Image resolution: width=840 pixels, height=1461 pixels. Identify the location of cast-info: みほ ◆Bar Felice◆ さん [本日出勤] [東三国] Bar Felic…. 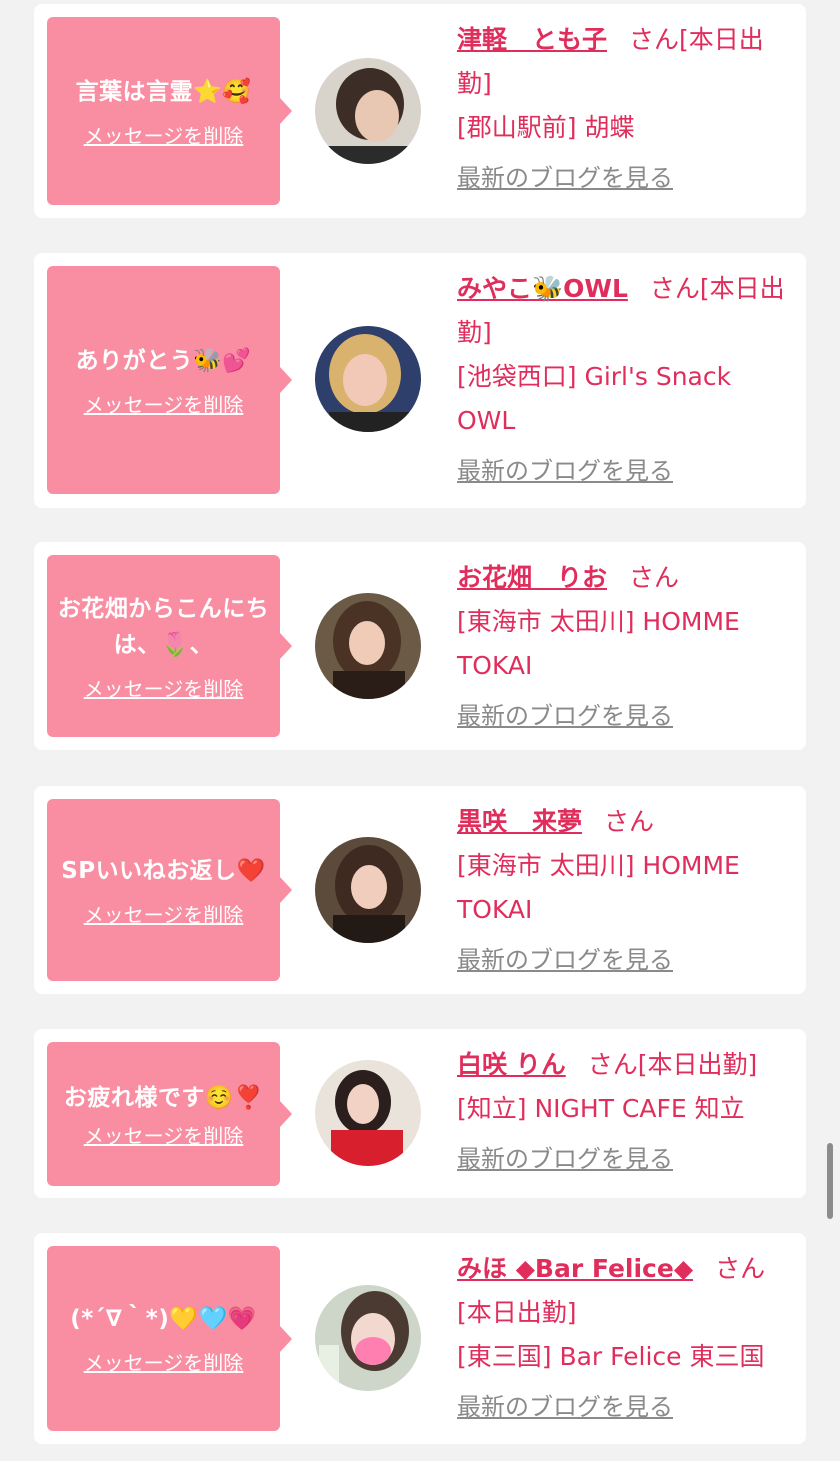
(627, 1338).